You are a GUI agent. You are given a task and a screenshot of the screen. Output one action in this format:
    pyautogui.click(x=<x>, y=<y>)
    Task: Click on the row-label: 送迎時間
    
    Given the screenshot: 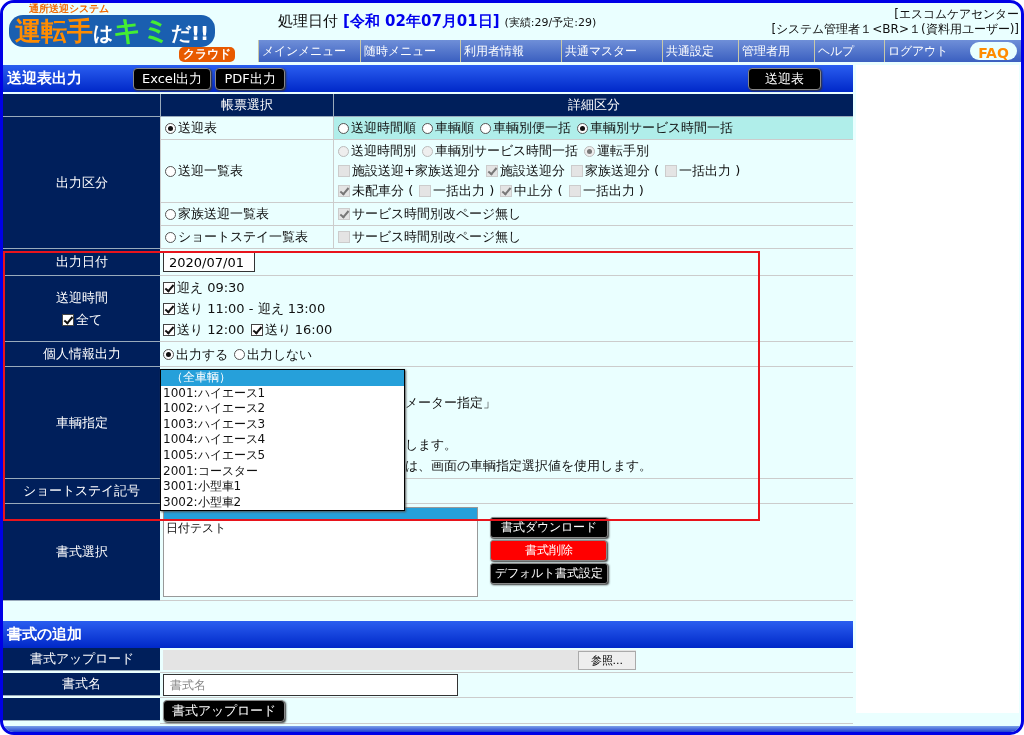 What is the action you would take?
    pyautogui.click(x=81, y=297)
    